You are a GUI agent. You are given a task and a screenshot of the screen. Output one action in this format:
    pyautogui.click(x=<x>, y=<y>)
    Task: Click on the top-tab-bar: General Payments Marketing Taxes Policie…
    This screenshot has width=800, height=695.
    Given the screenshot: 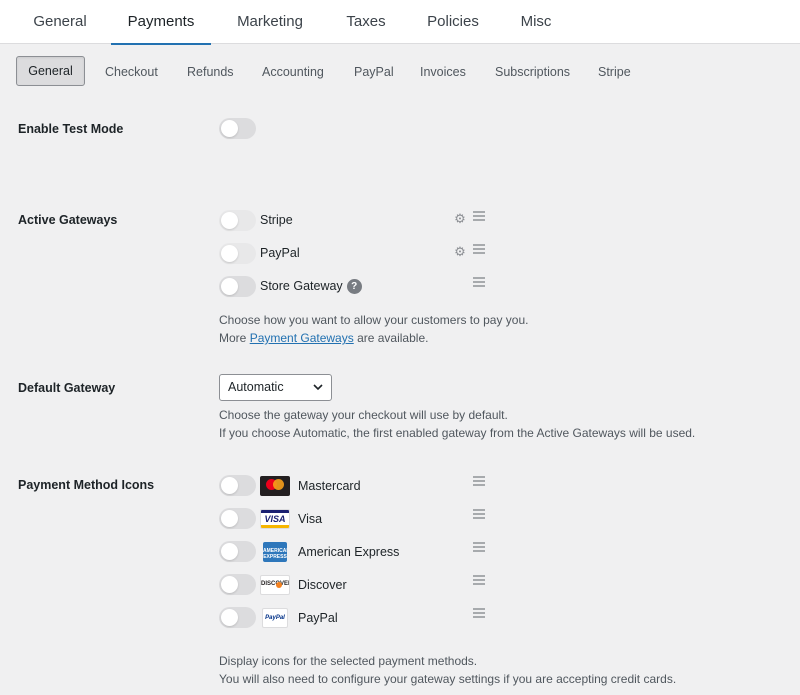 What is the action you would take?
    pyautogui.click(x=400, y=22)
    